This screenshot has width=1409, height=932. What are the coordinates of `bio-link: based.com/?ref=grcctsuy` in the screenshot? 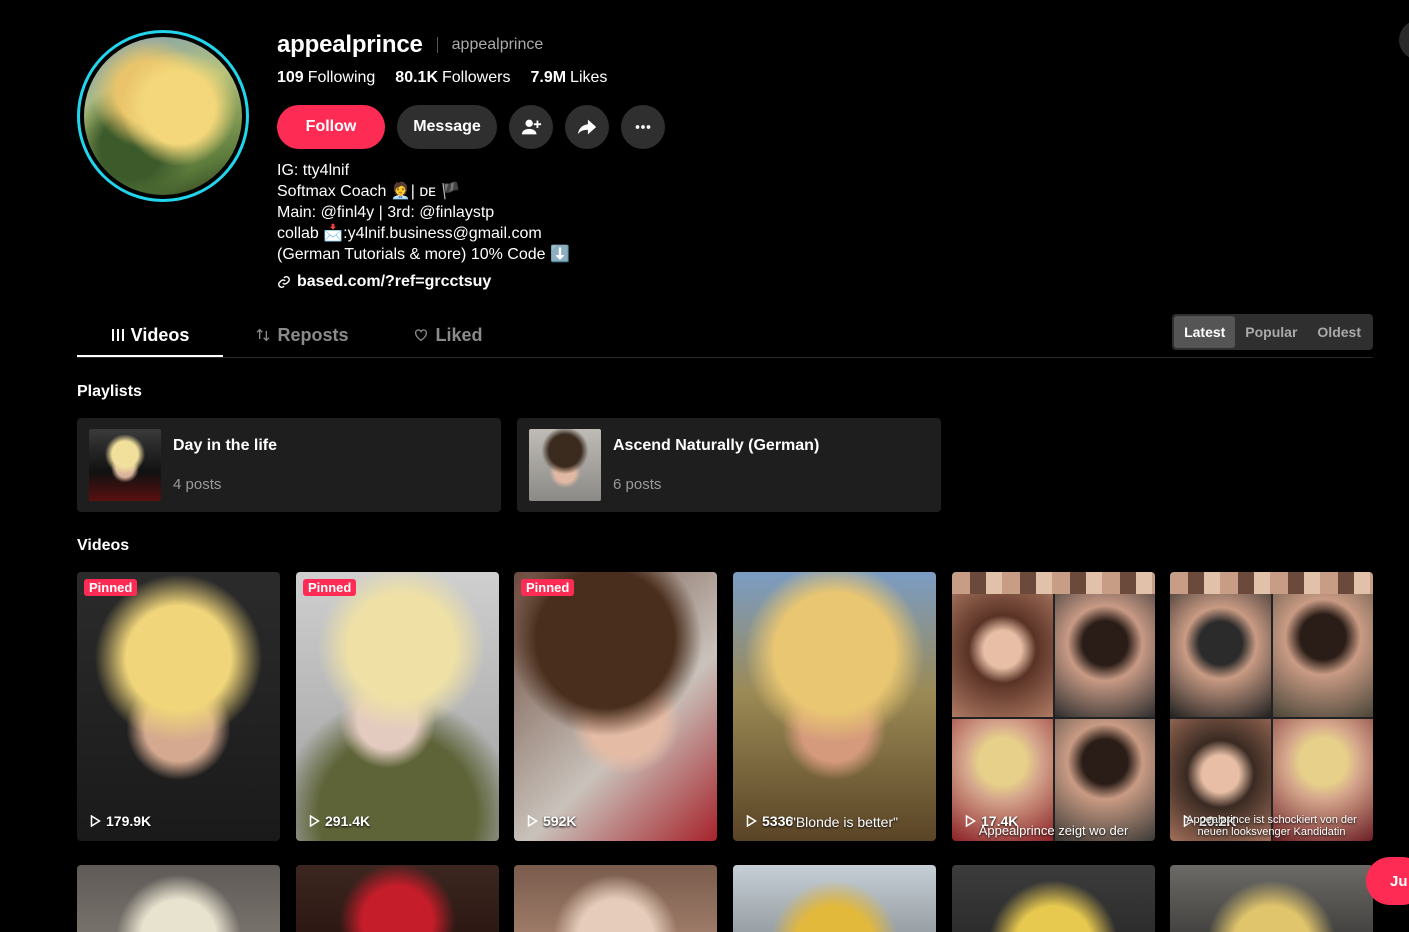 It's located at (384, 282).